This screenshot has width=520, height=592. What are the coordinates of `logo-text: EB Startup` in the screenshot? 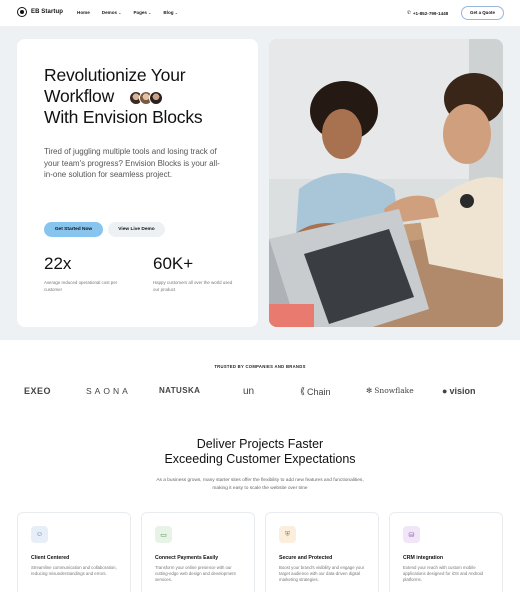 It's located at (47, 12).